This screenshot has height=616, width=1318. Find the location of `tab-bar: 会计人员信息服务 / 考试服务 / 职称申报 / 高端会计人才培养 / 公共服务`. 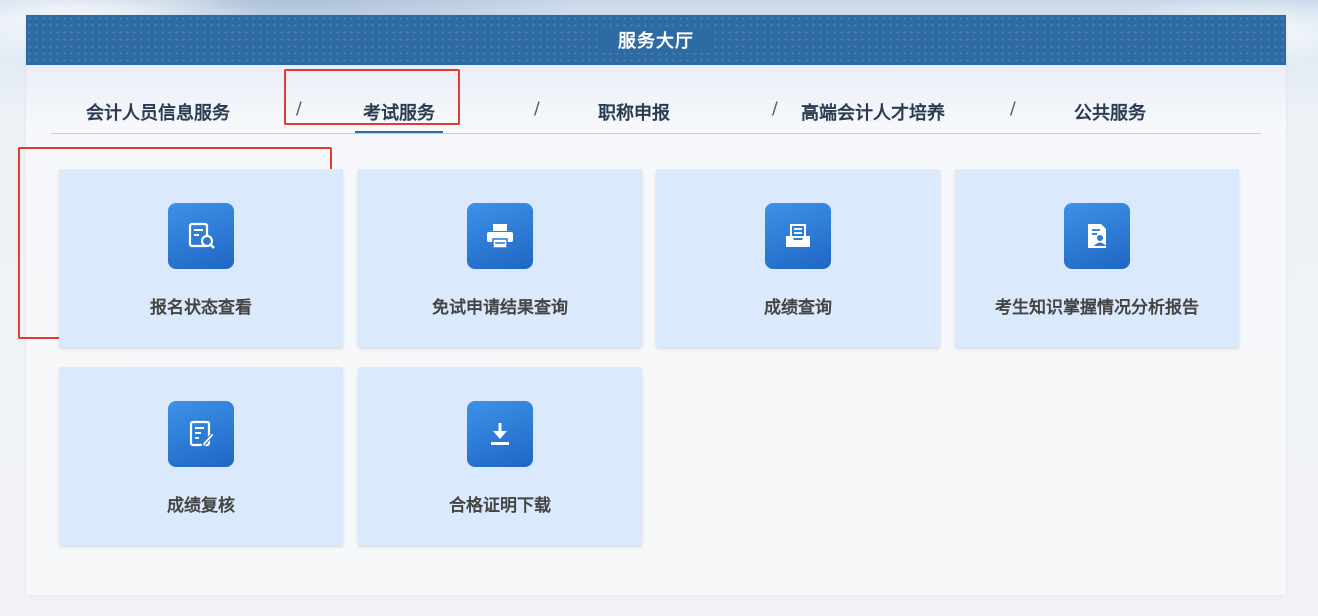

tab-bar: 会计人员信息服务 / 考试服务 / 职称申报 / 高端会计人才培养 / 公共服务 is located at coordinates (656, 99).